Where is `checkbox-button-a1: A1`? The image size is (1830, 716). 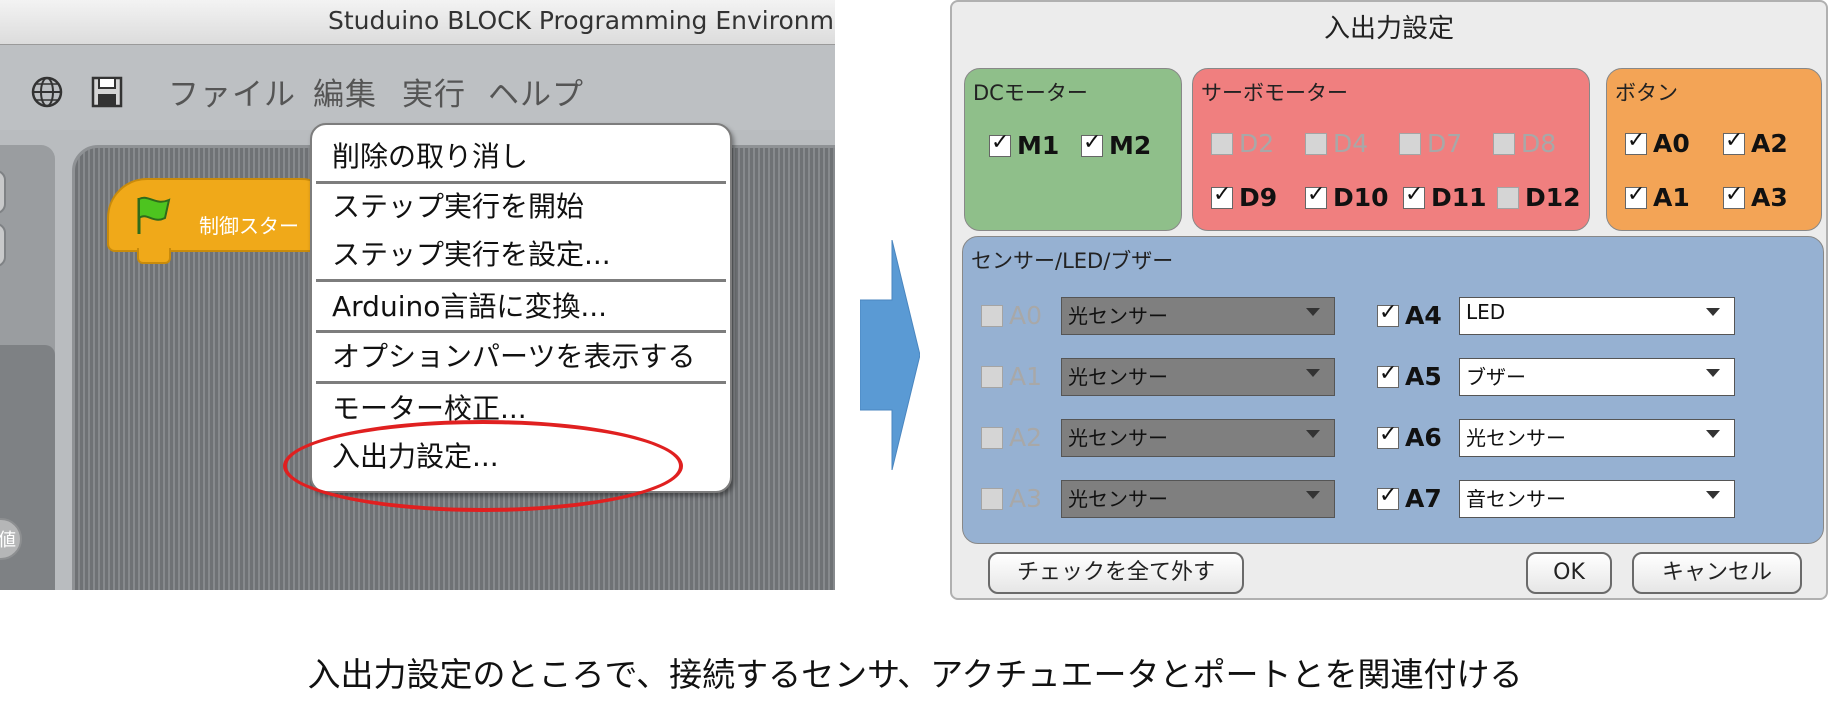 checkbox-button-a1: A1 is located at coordinates (1657, 197).